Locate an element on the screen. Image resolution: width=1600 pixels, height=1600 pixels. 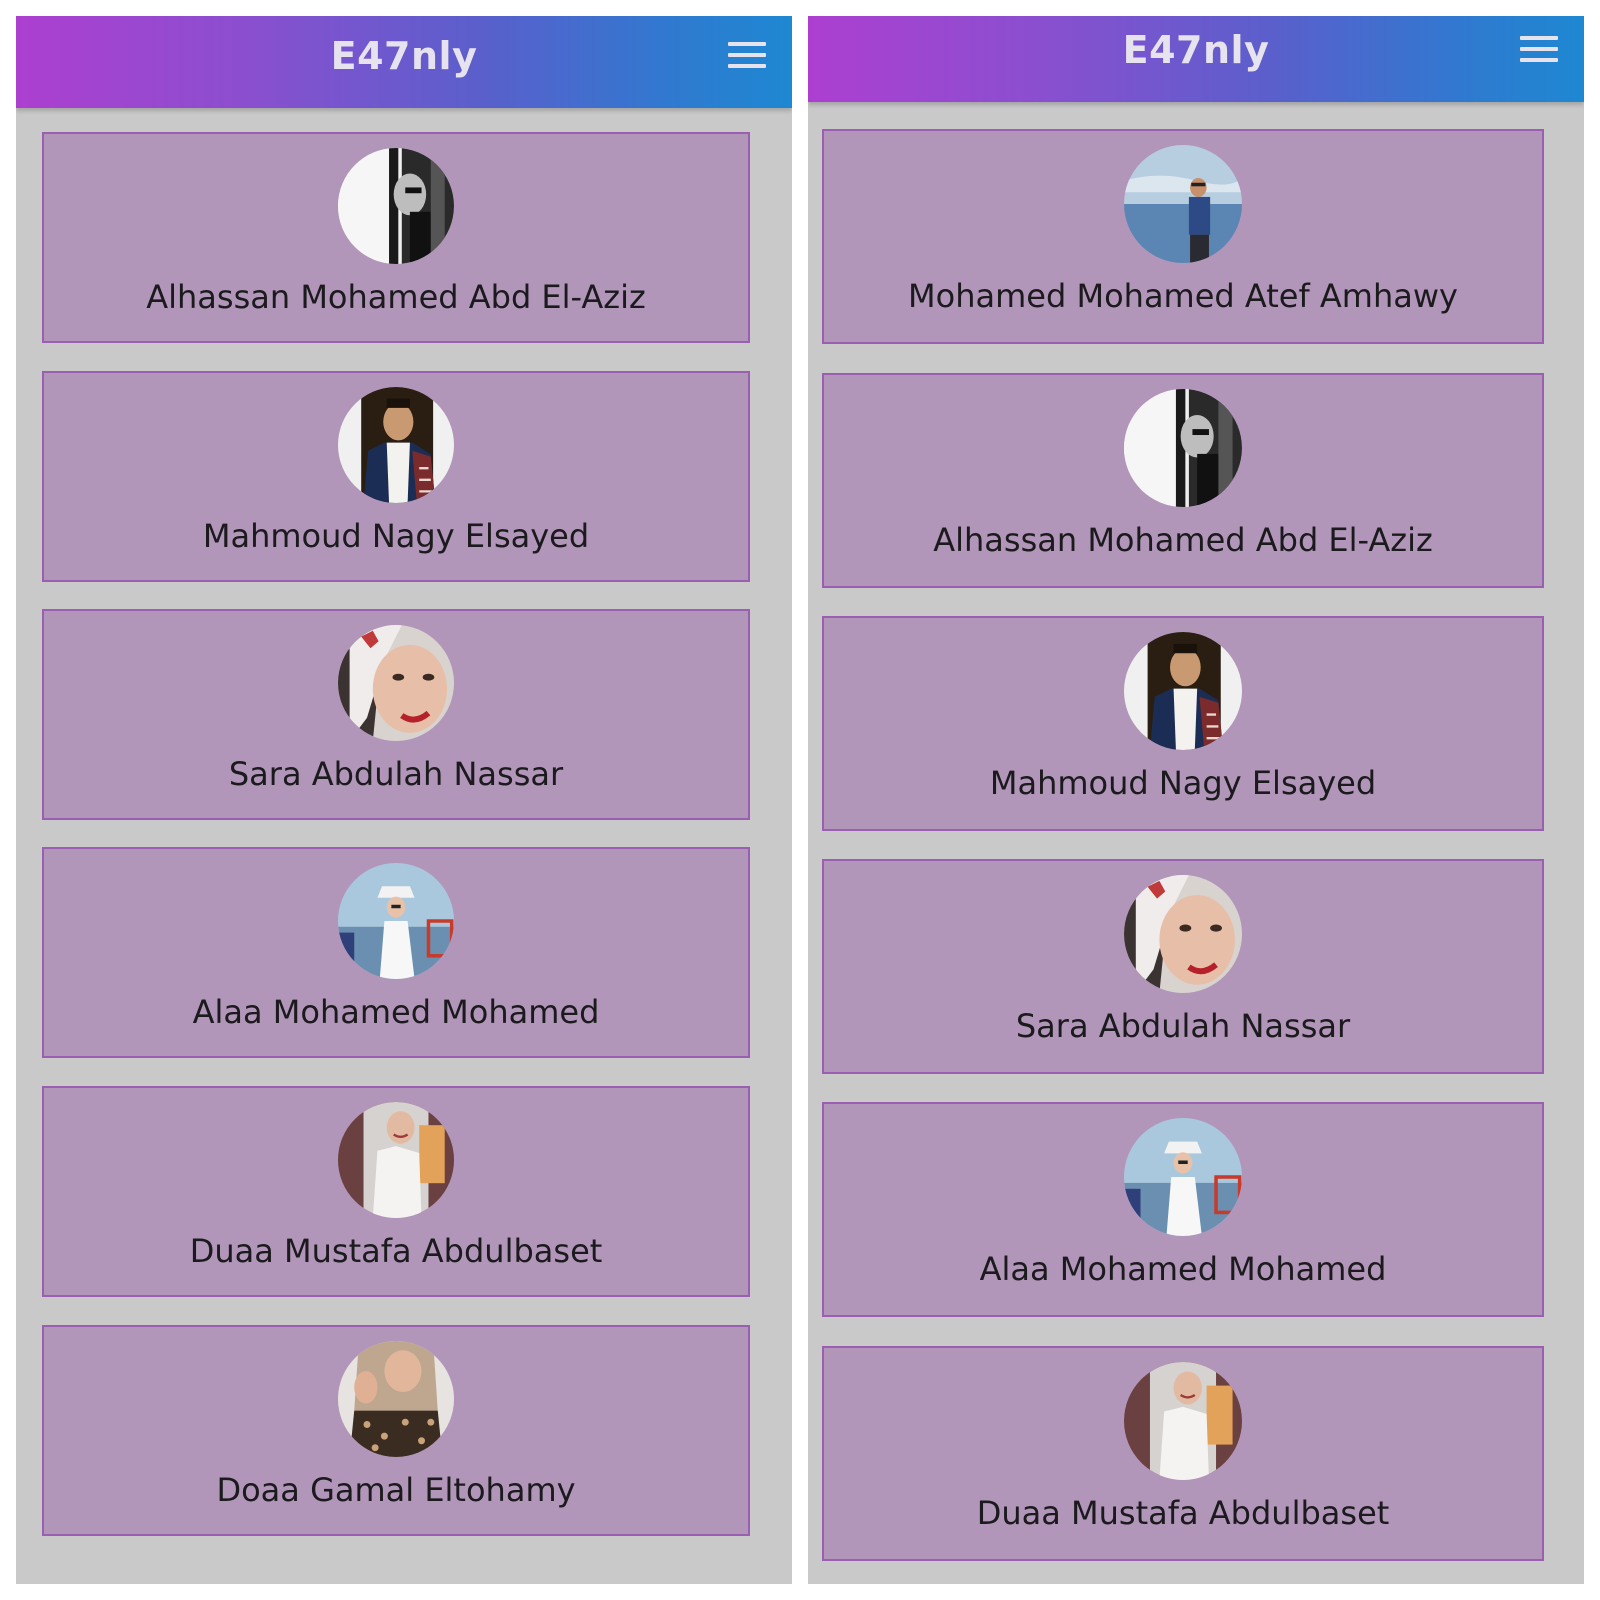
member-name: Doaa Gamal Eltohamy is located at coordinates (396, 1490).